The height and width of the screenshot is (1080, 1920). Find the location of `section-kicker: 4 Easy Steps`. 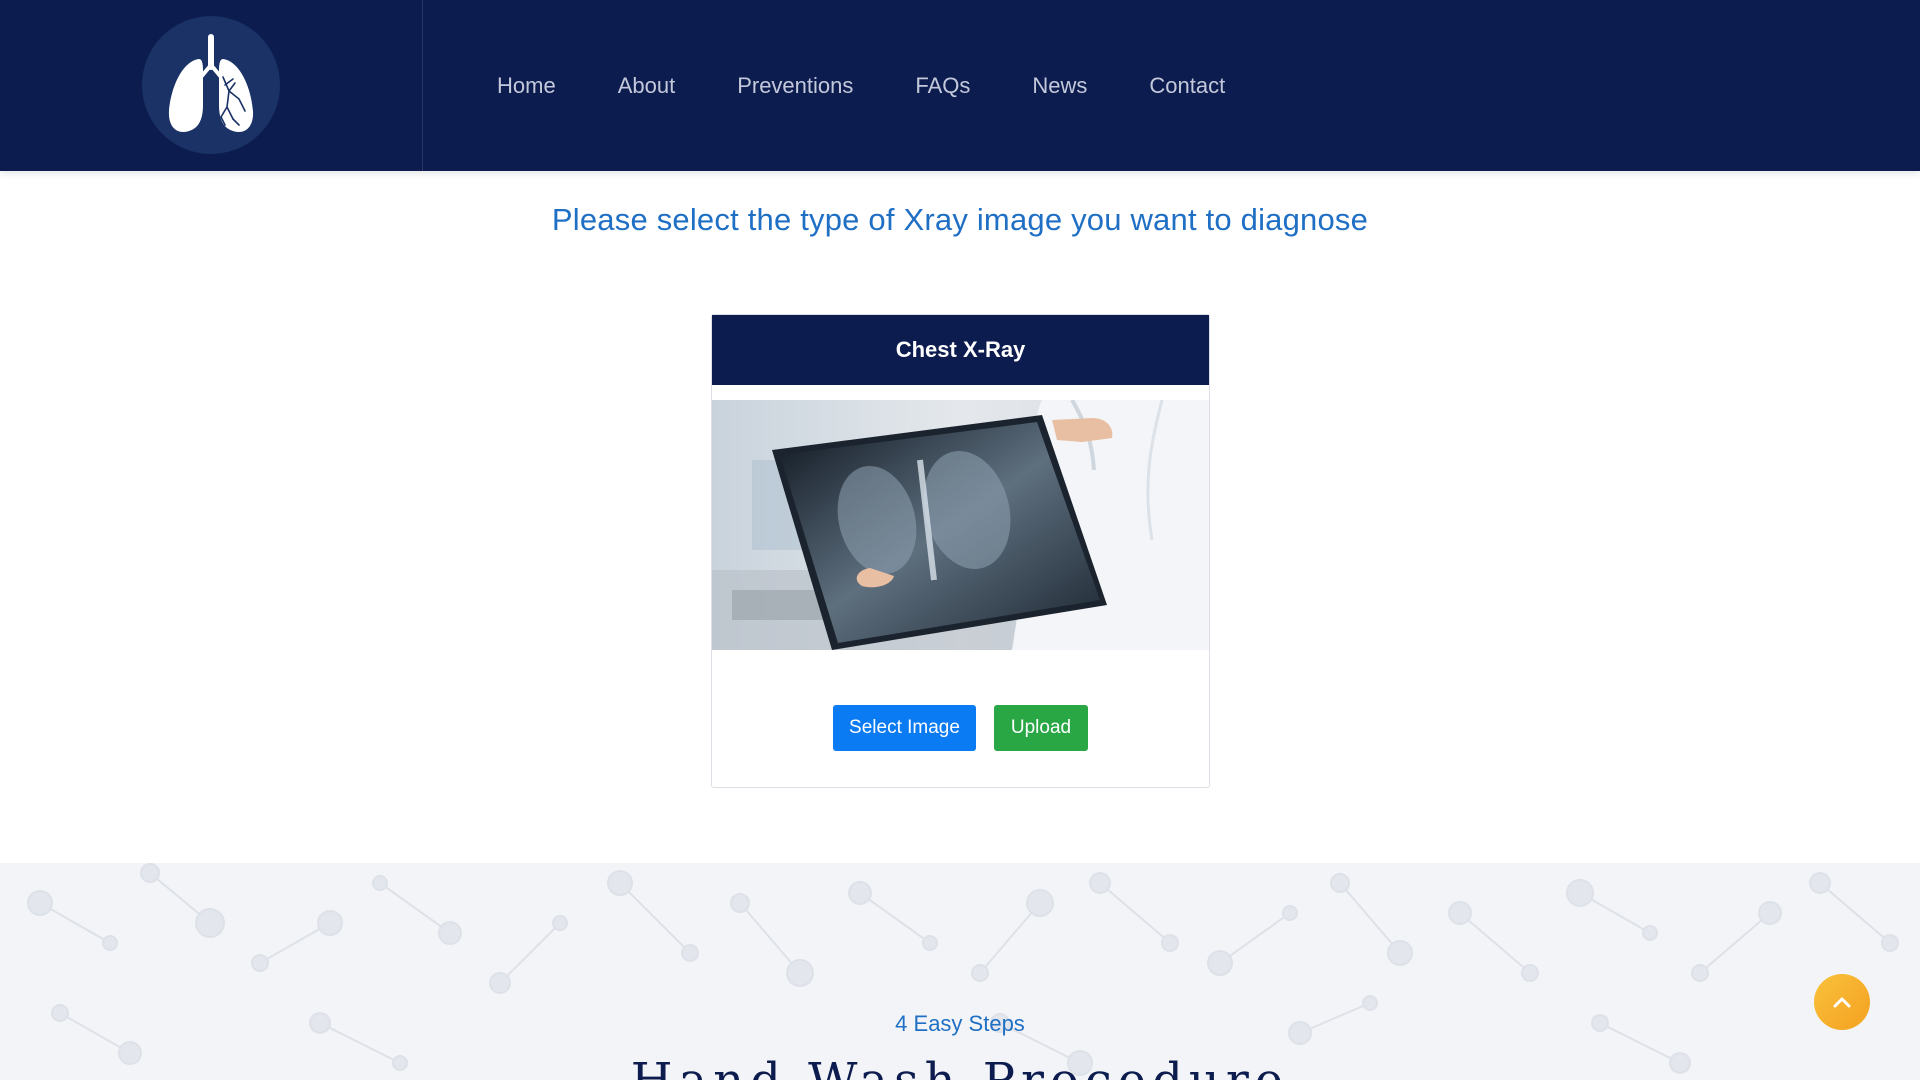

section-kicker: 4 Easy Steps is located at coordinates (960, 1023).